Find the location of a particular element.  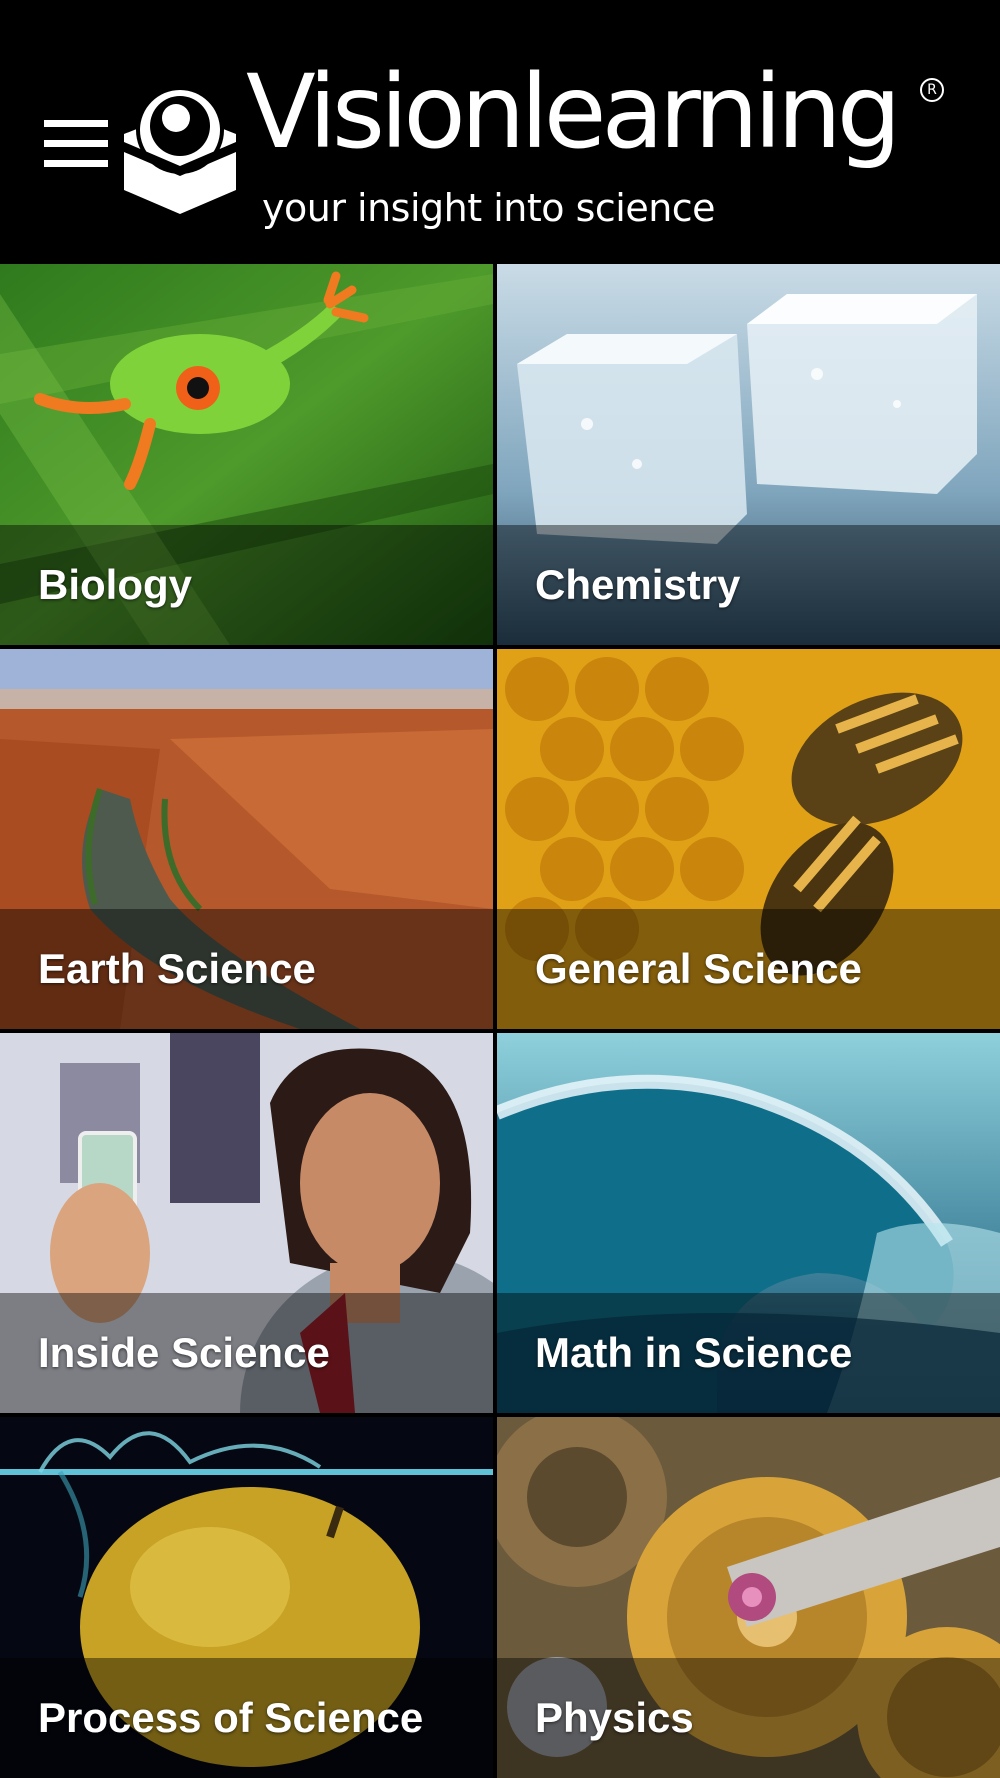

registered-mark: R is located at coordinates (932, 90).